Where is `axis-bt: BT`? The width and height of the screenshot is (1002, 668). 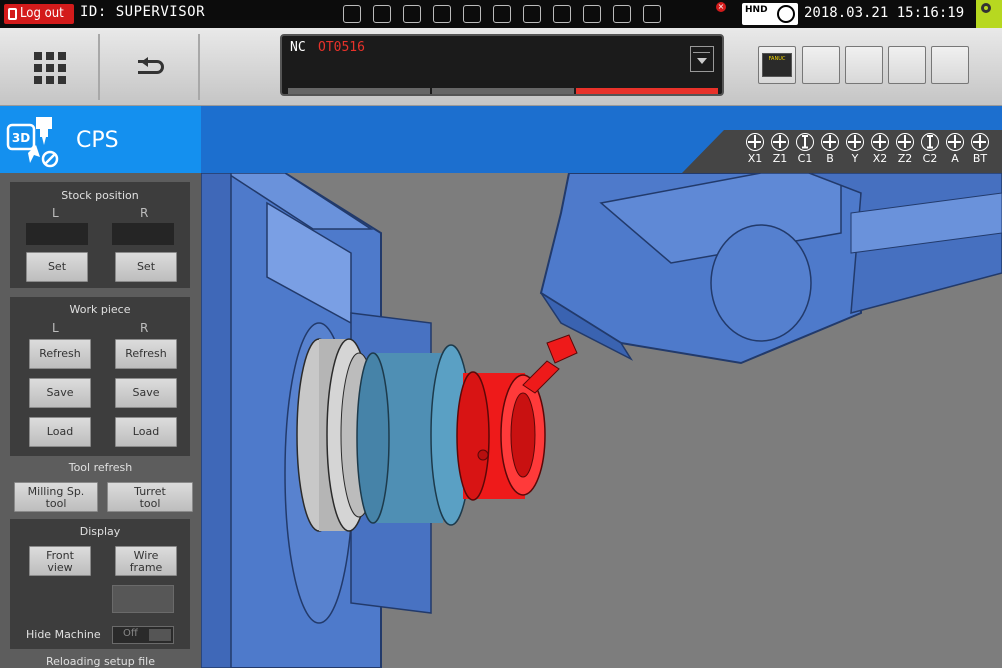 axis-bt: BT is located at coordinates (980, 149).